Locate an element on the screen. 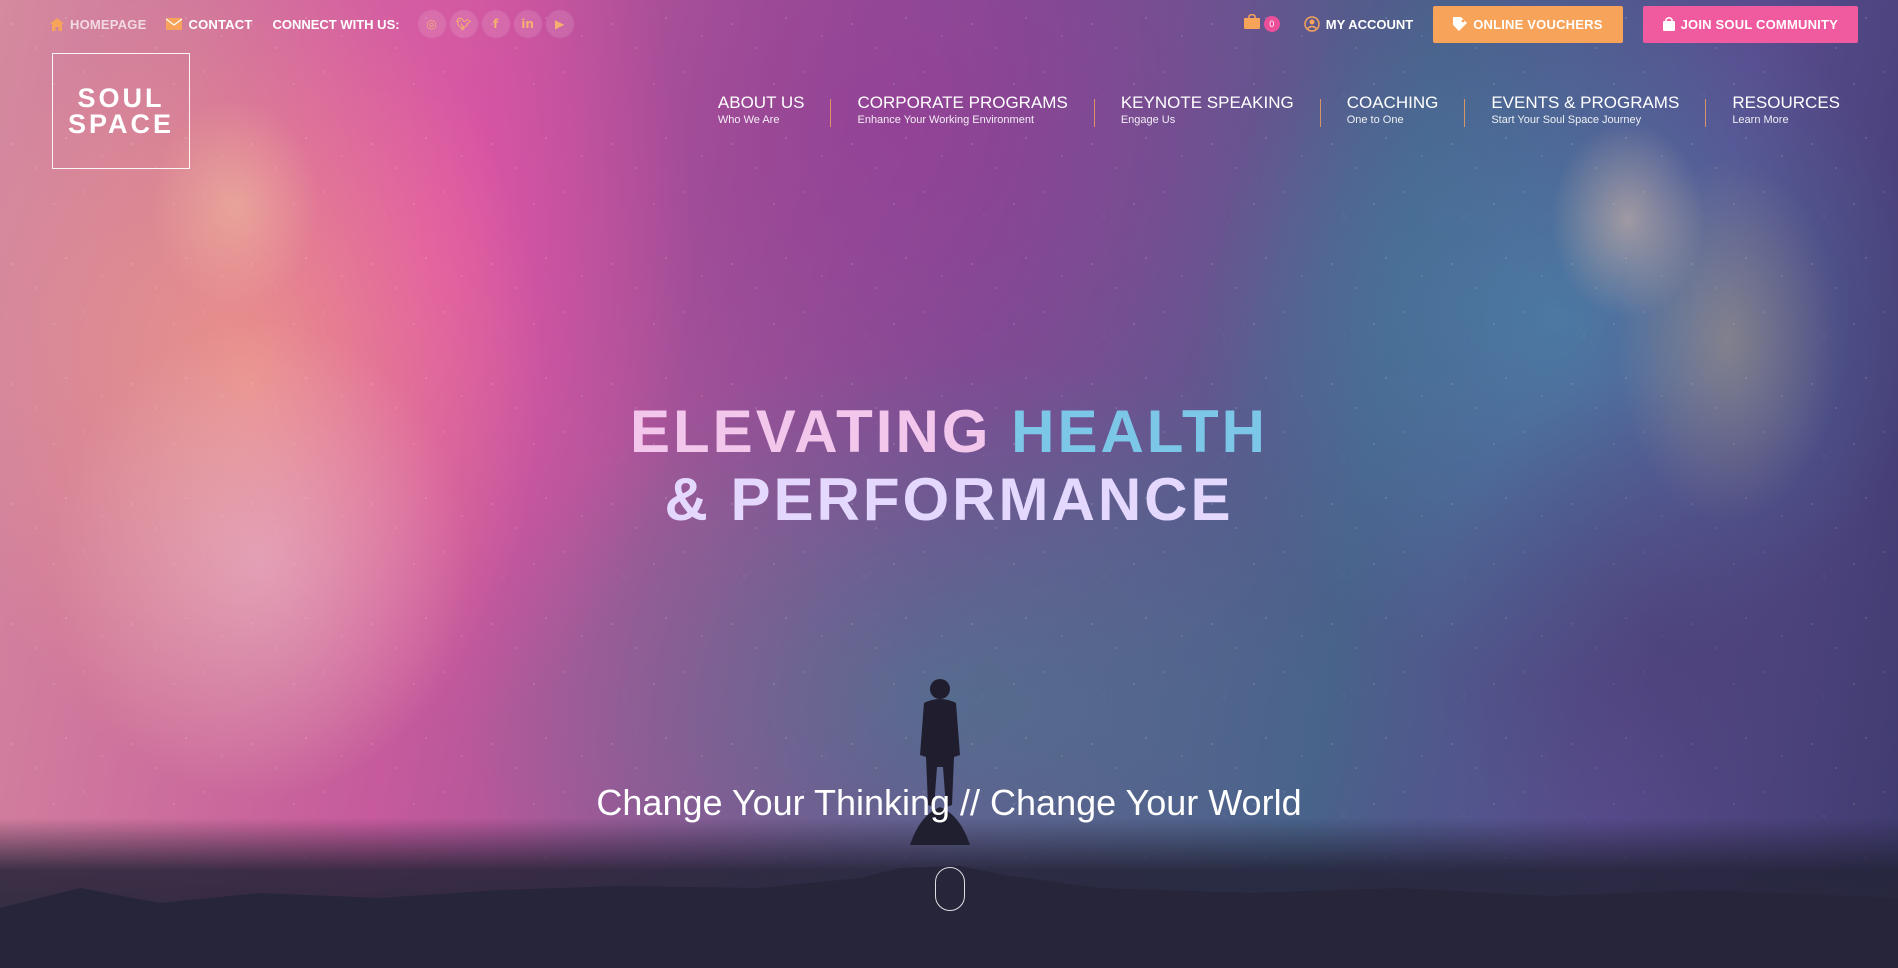  nav-subtitle: Who We Are is located at coordinates (748, 120).